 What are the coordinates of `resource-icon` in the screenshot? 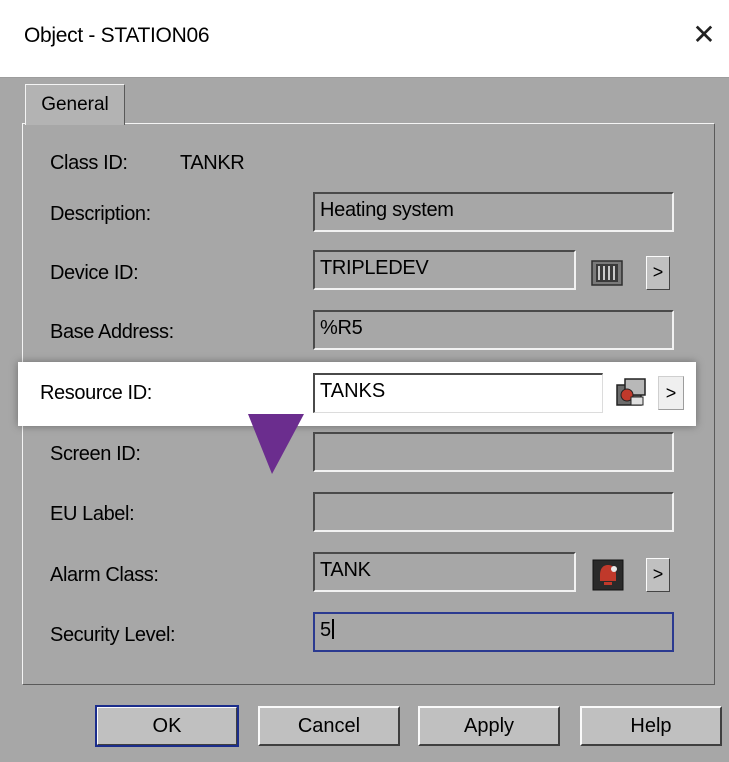 It's located at (631, 393).